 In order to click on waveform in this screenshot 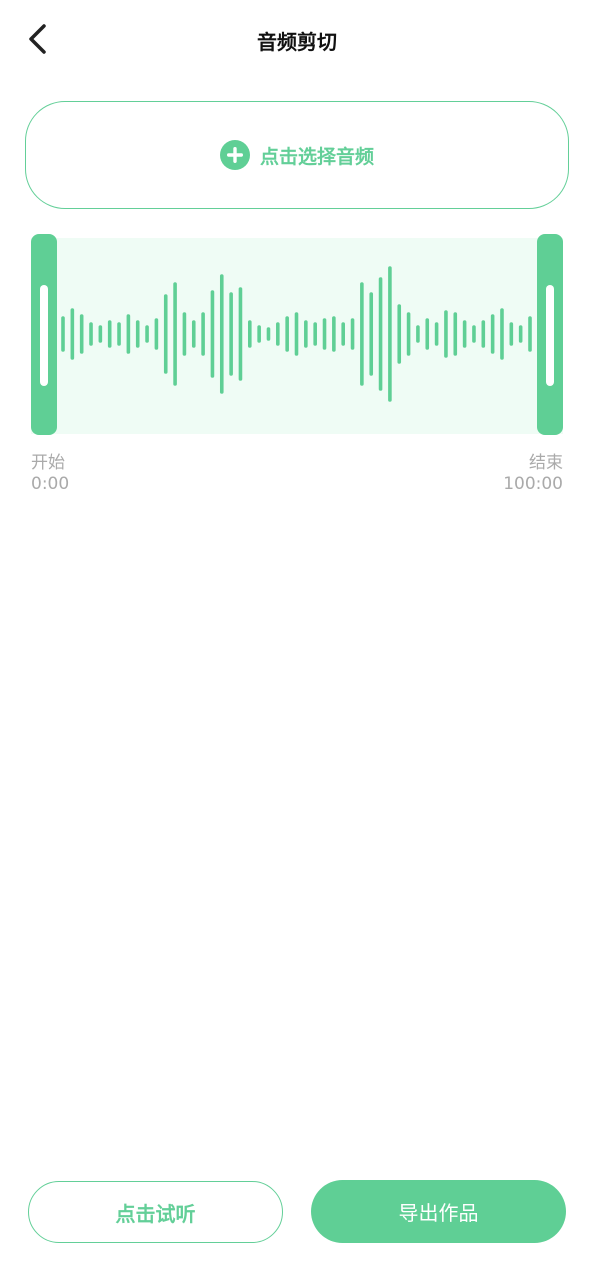, I will do `click(296, 334)`.